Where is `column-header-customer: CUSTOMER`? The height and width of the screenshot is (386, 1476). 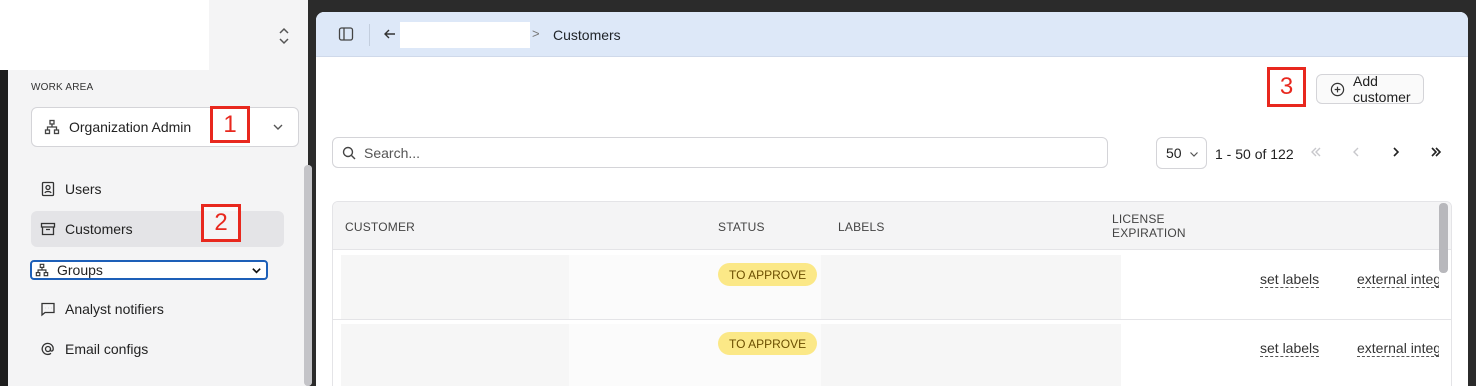 column-header-customer: CUSTOMER is located at coordinates (380, 227).